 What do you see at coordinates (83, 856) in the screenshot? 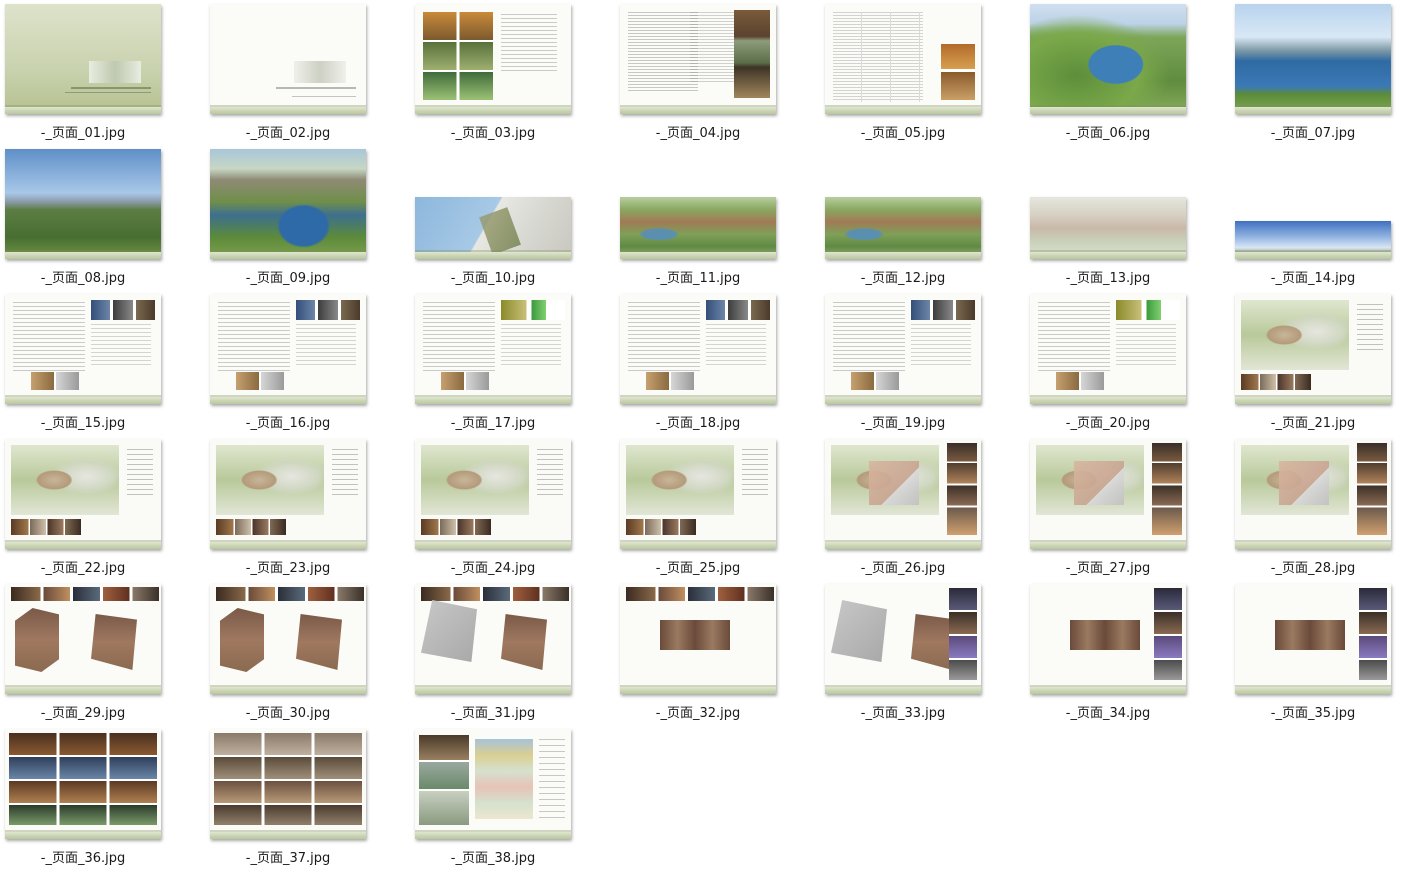
I see `file-name-label: -_页面_36.jpg` at bounding box center [83, 856].